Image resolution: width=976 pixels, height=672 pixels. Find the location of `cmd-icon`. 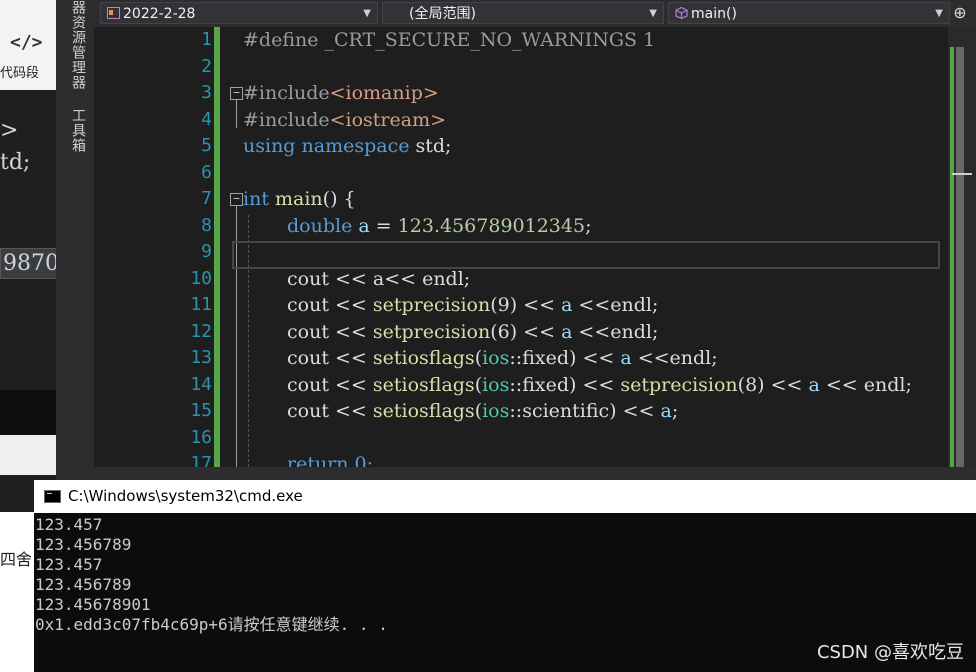

cmd-icon is located at coordinates (52, 496).